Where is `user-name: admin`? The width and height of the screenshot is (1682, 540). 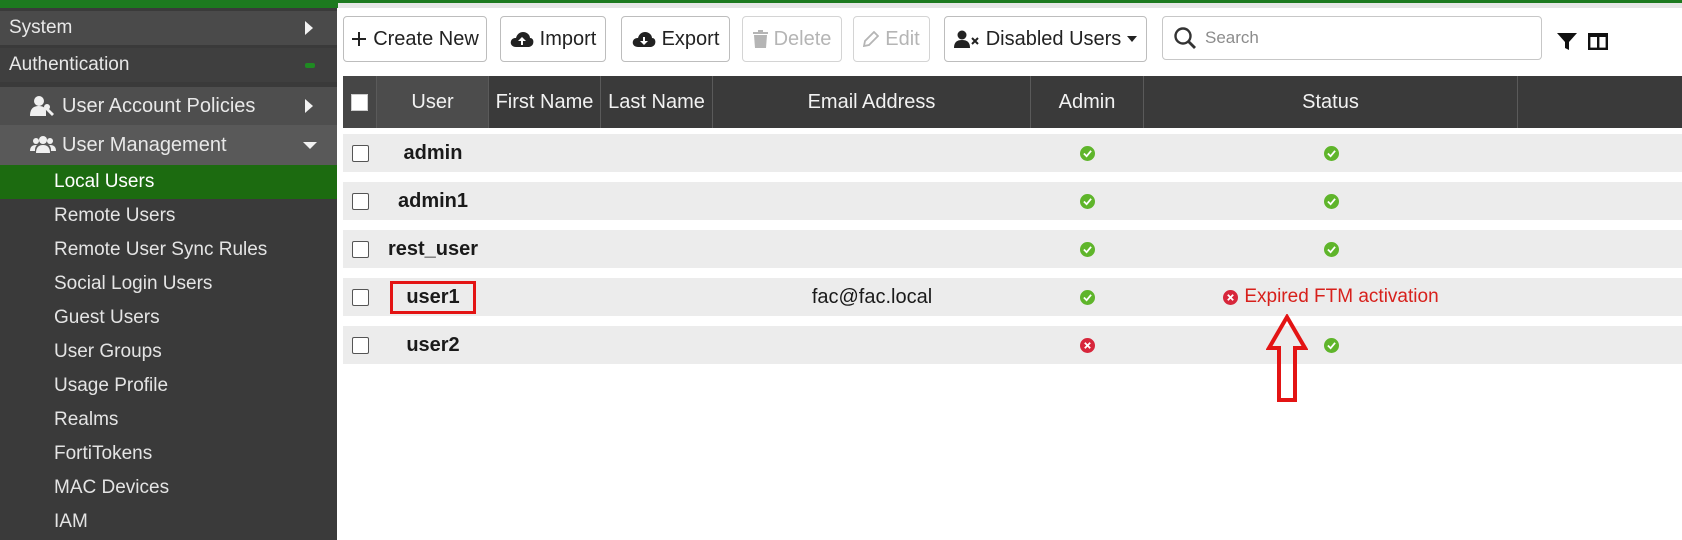 user-name: admin is located at coordinates (433, 152).